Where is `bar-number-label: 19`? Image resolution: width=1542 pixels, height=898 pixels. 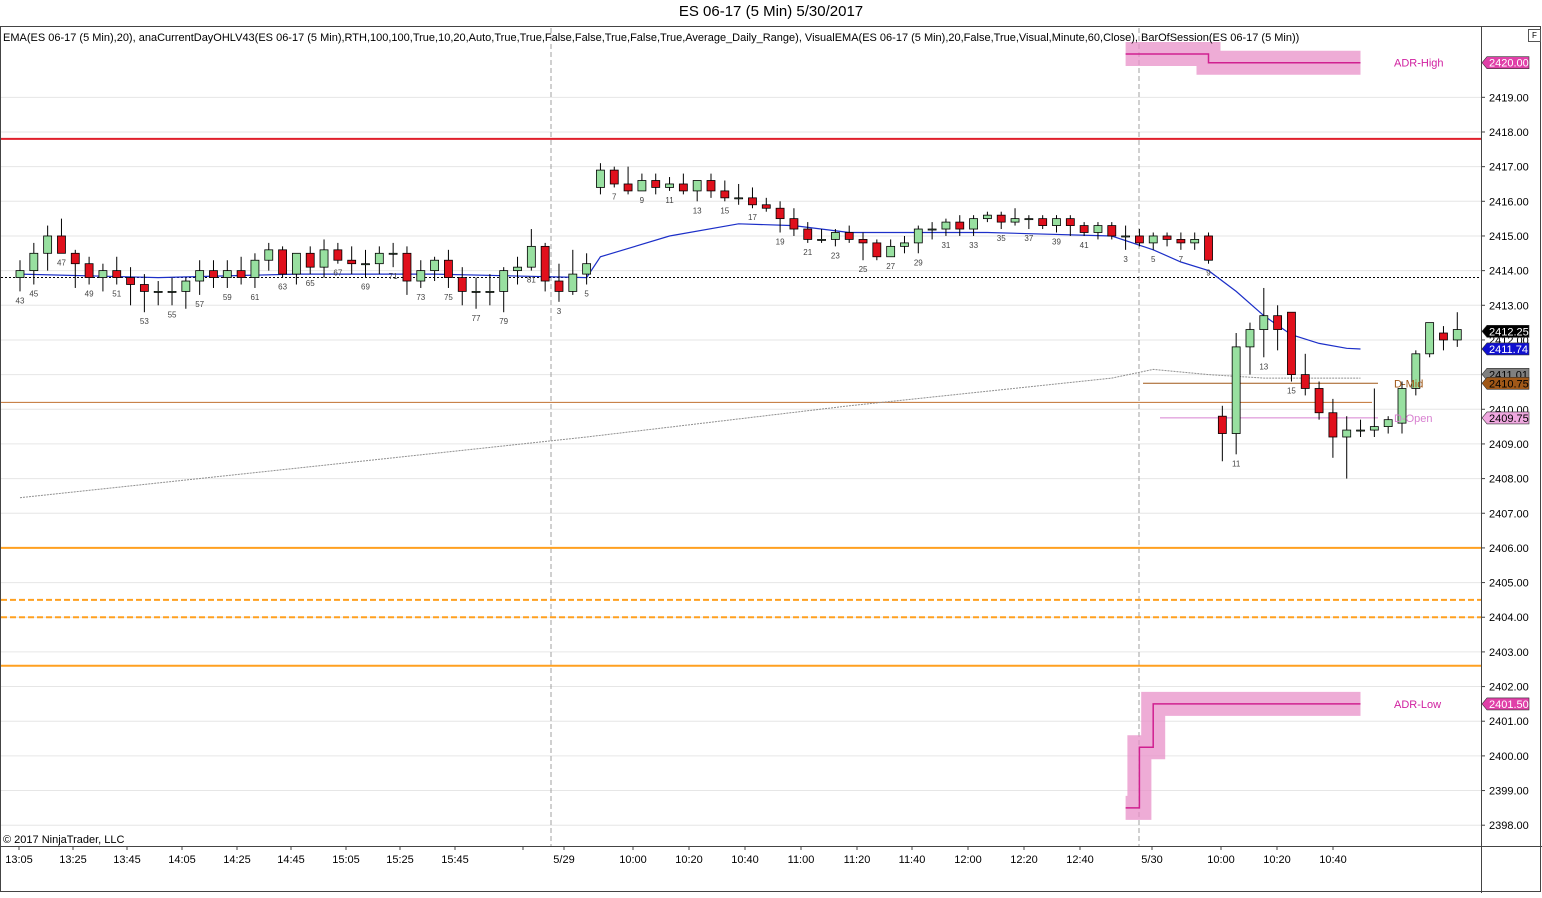
bar-number-label: 19 is located at coordinates (780, 242).